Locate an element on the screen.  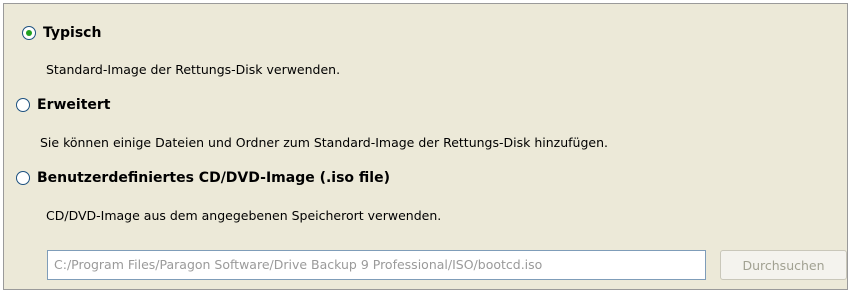
option-typical-row: Typisch is located at coordinates (61, 33).